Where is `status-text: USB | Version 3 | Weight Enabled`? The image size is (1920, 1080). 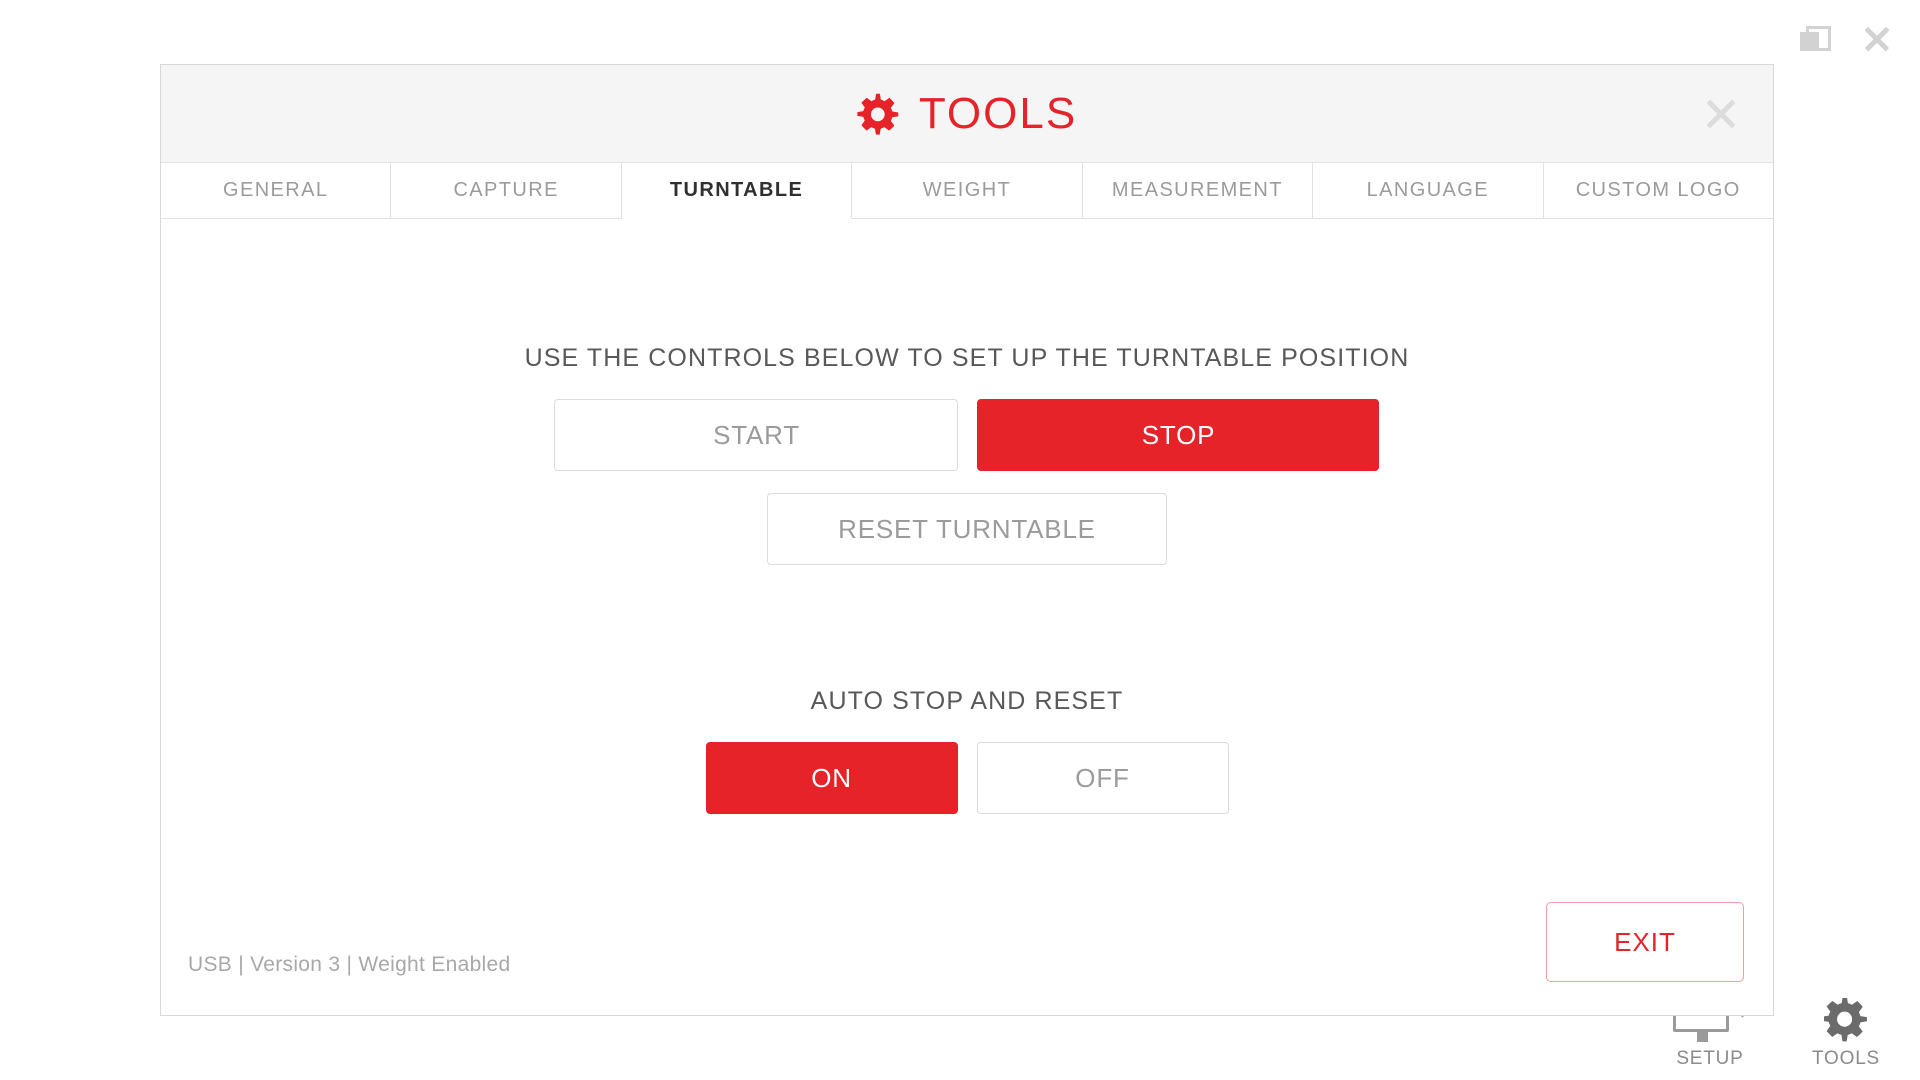 status-text: USB | Version 3 | Weight Enabled is located at coordinates (349, 964).